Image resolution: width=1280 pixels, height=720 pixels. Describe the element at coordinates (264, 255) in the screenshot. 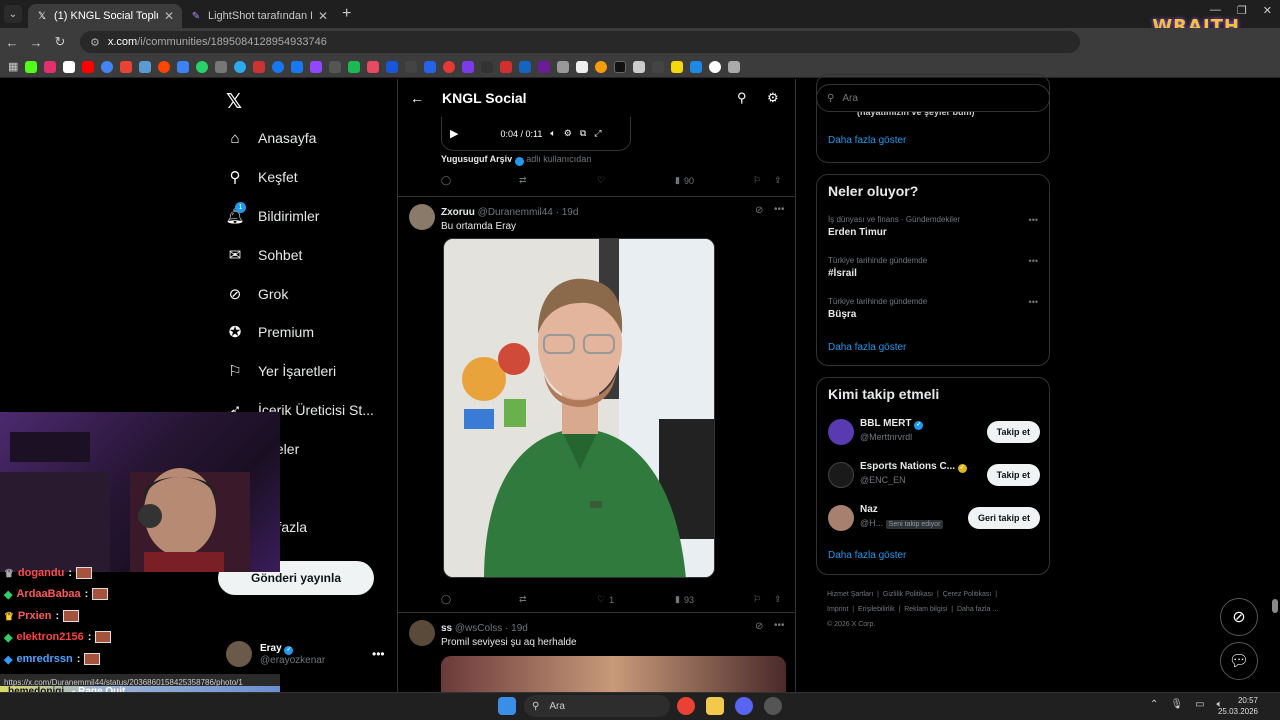

I see `nav-item-chat: ✉ Sohbet` at that location.